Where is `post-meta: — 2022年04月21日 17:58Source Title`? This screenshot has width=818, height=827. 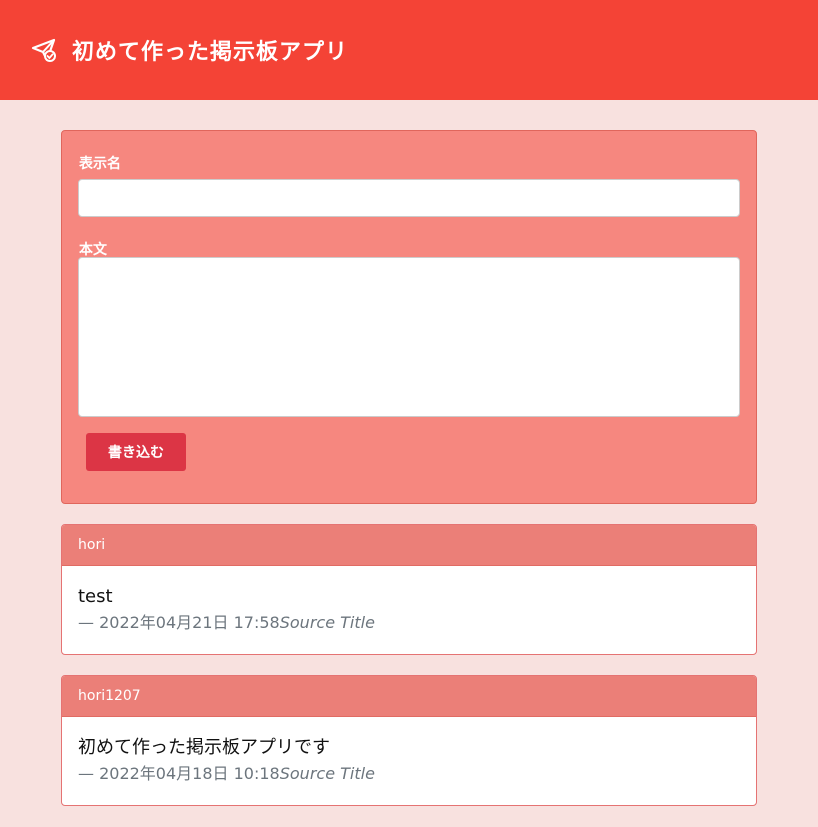 post-meta: — 2022年04月21日 17:58Source Title is located at coordinates (409, 623).